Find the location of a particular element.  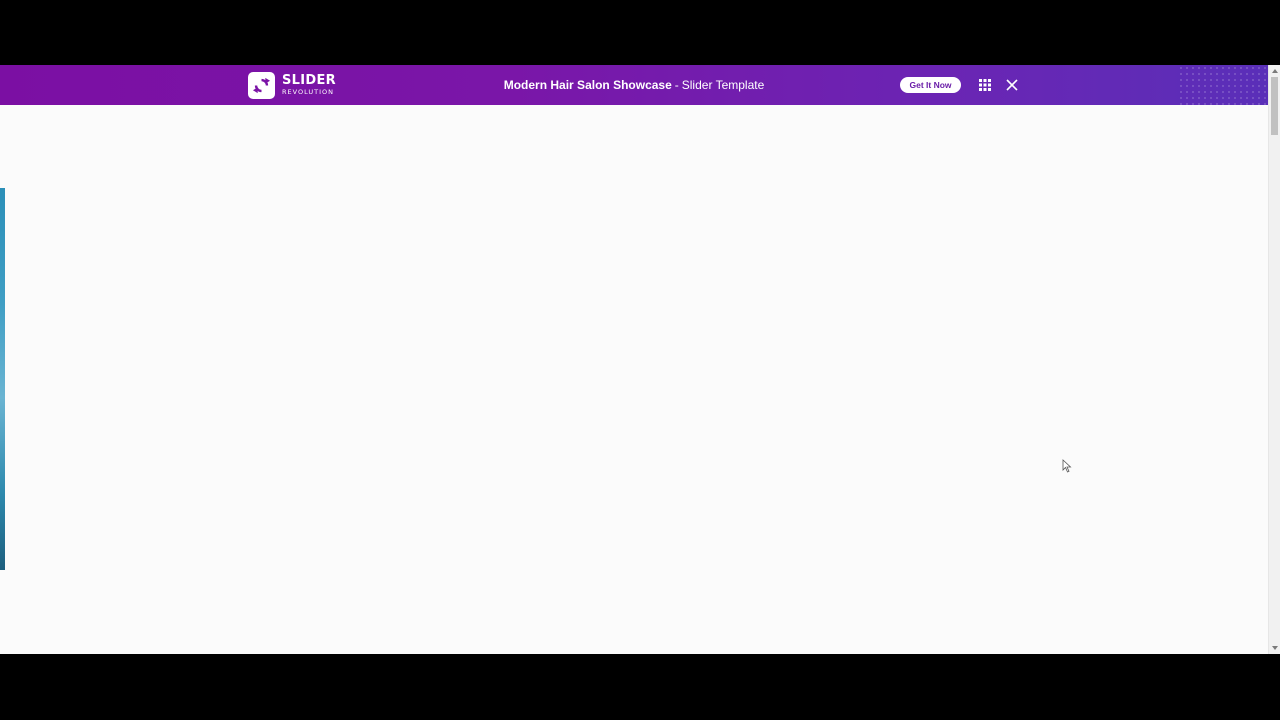

topbar-dot-pattern is located at coordinates (1223, 85).